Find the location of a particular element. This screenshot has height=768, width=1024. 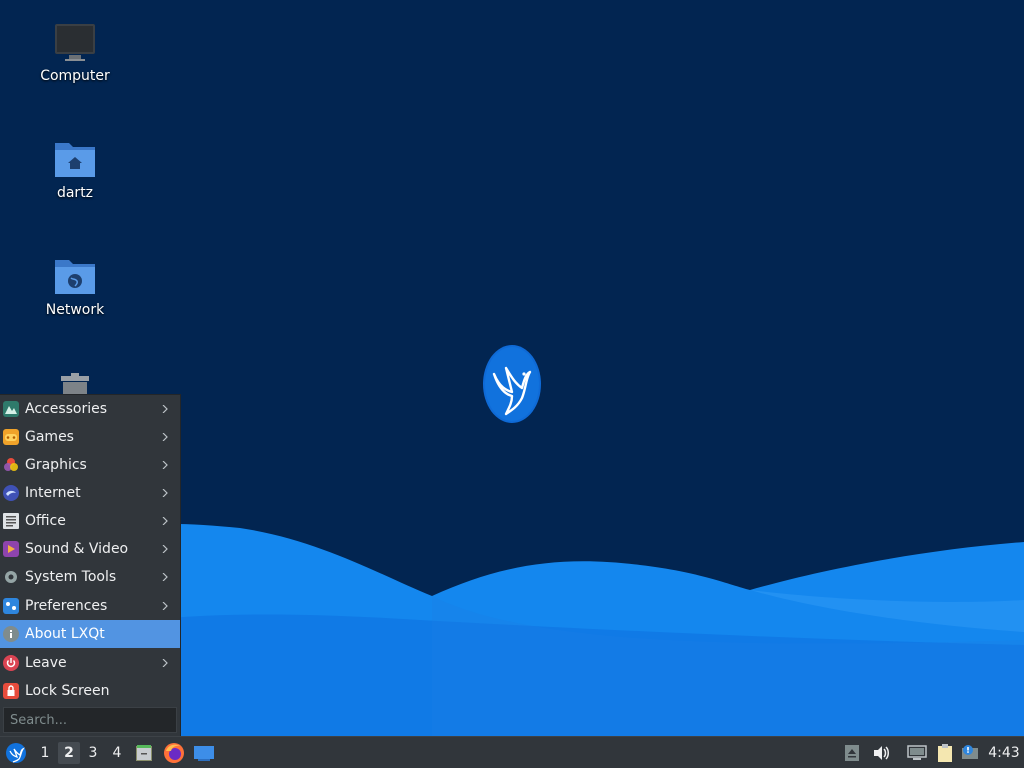

menu-item-label: Preferences is located at coordinates (66, 606).